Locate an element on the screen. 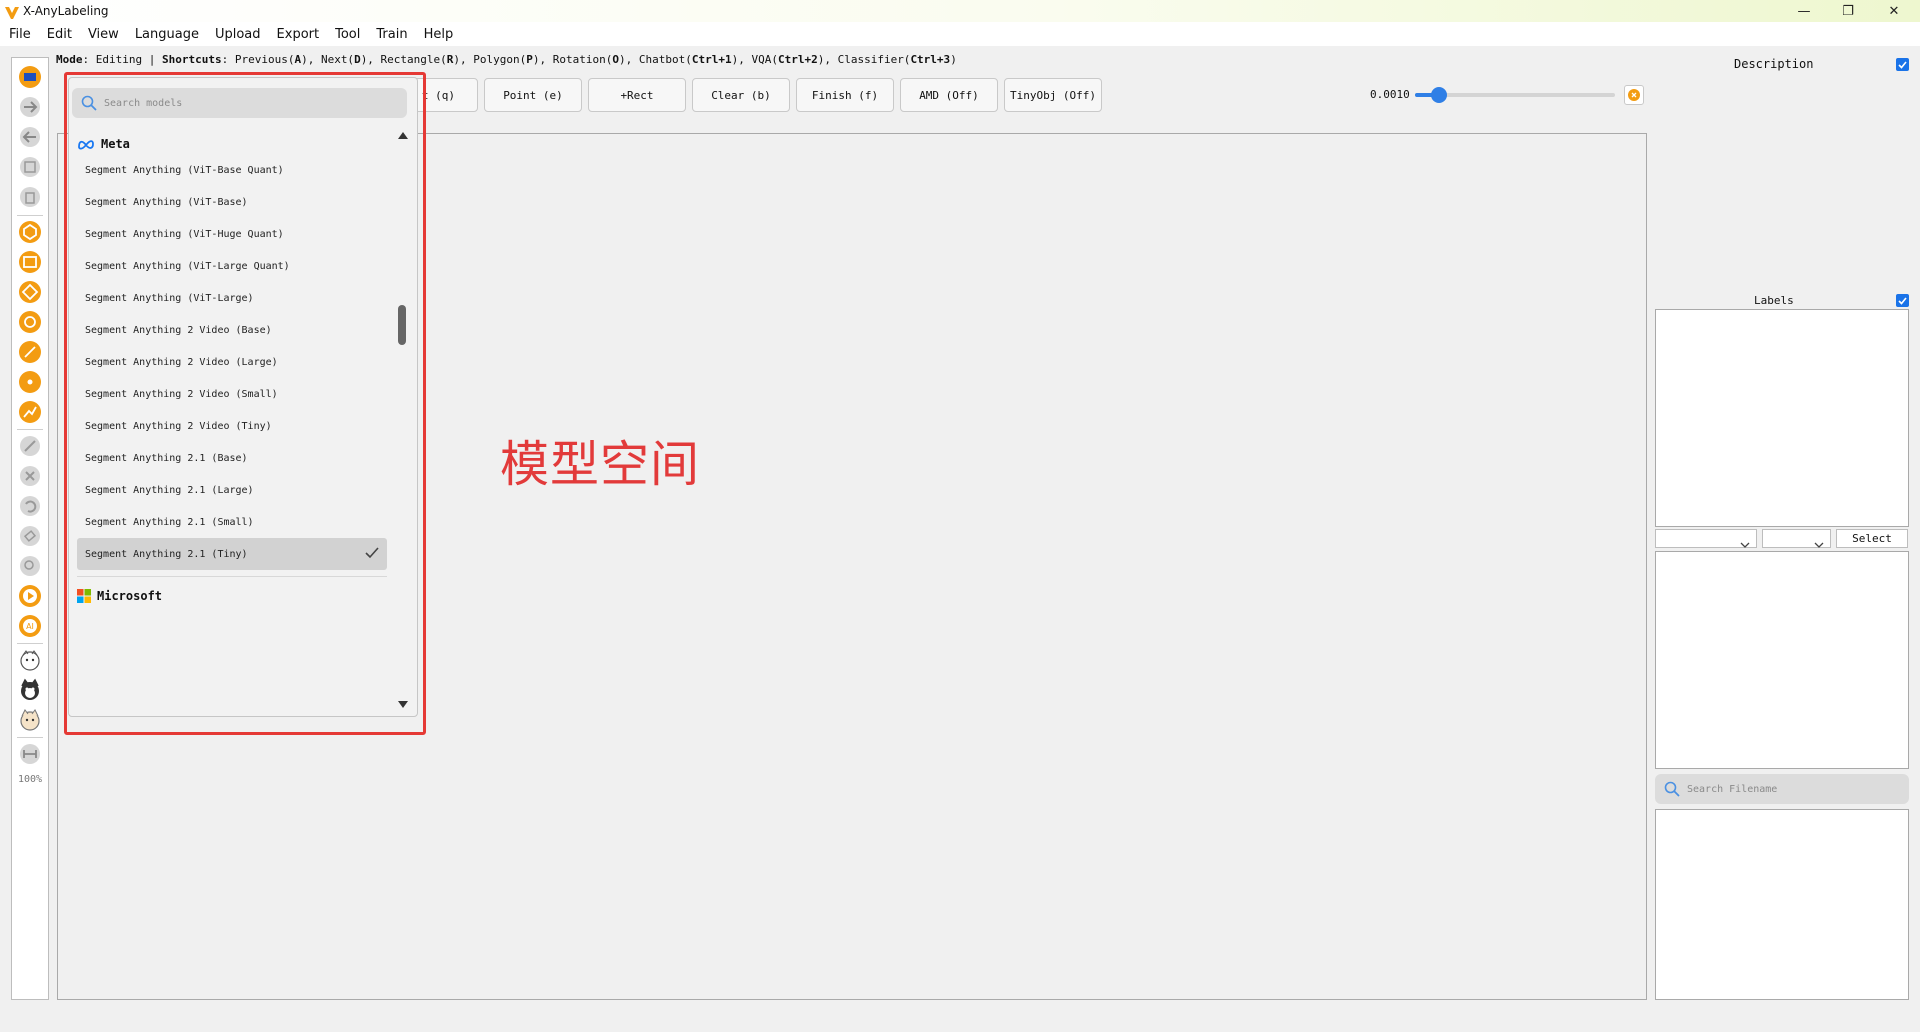 This screenshot has height=1032, width=1920. menu-upload: Upload is located at coordinates (238, 34).